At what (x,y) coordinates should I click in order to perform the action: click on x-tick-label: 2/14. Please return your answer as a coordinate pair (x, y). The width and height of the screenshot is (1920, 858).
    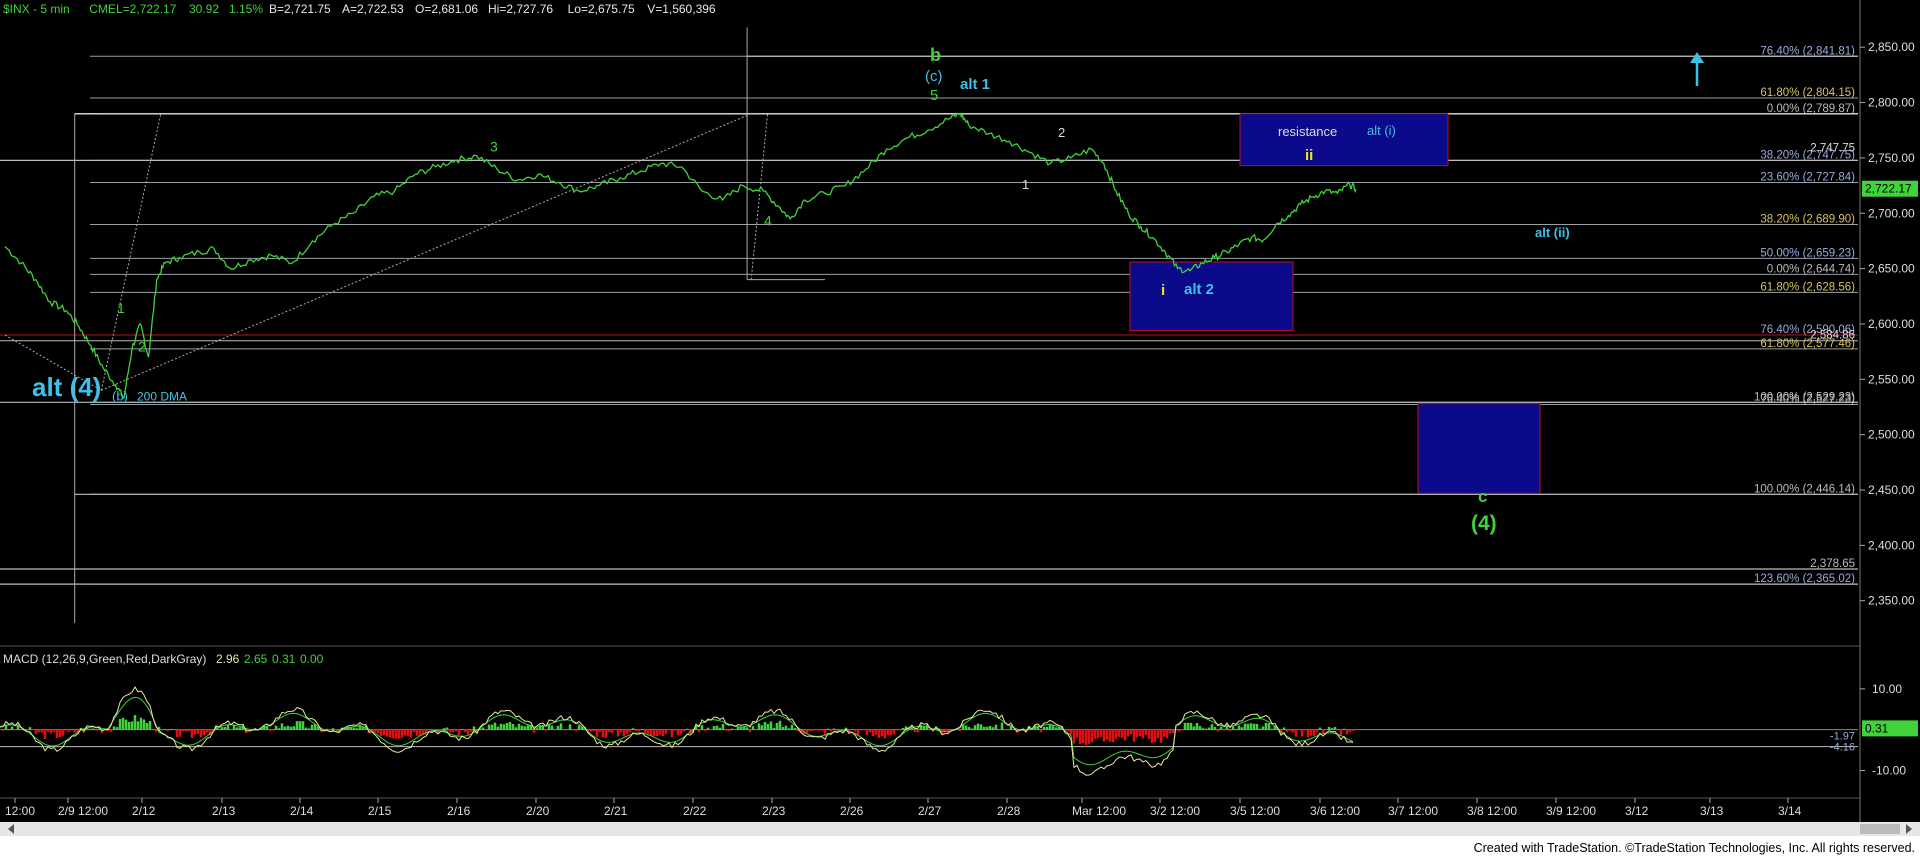
    Looking at the image, I should click on (302, 811).